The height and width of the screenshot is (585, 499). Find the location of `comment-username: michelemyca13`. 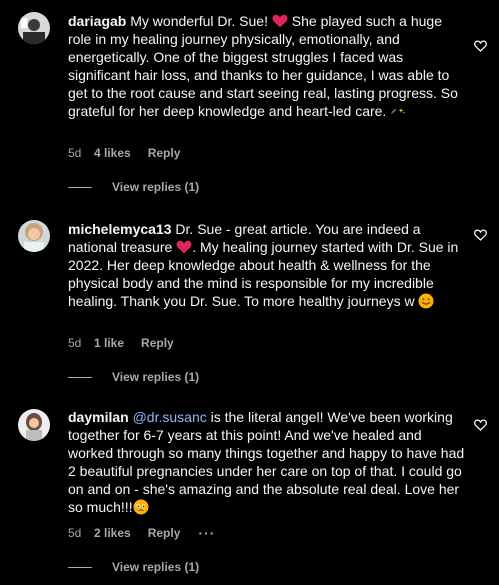

comment-username: michelemyca13 is located at coordinates (120, 229).